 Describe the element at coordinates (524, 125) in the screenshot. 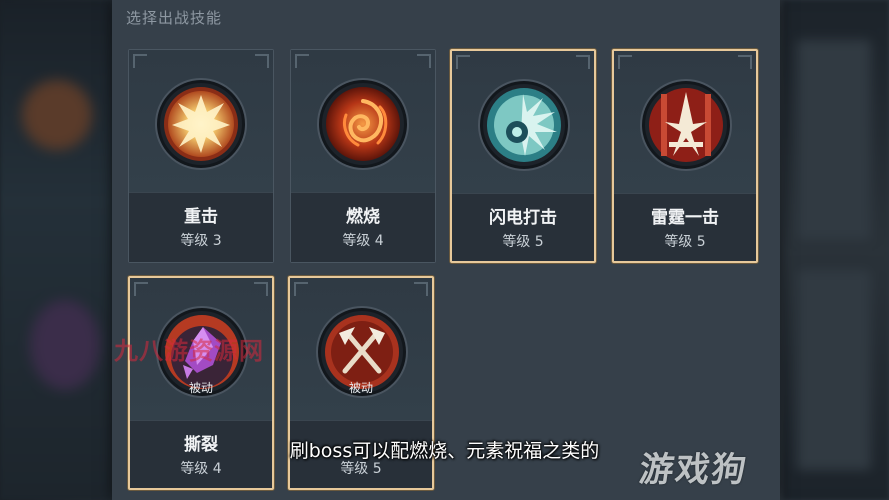

I see `lightning-strike-icon` at that location.